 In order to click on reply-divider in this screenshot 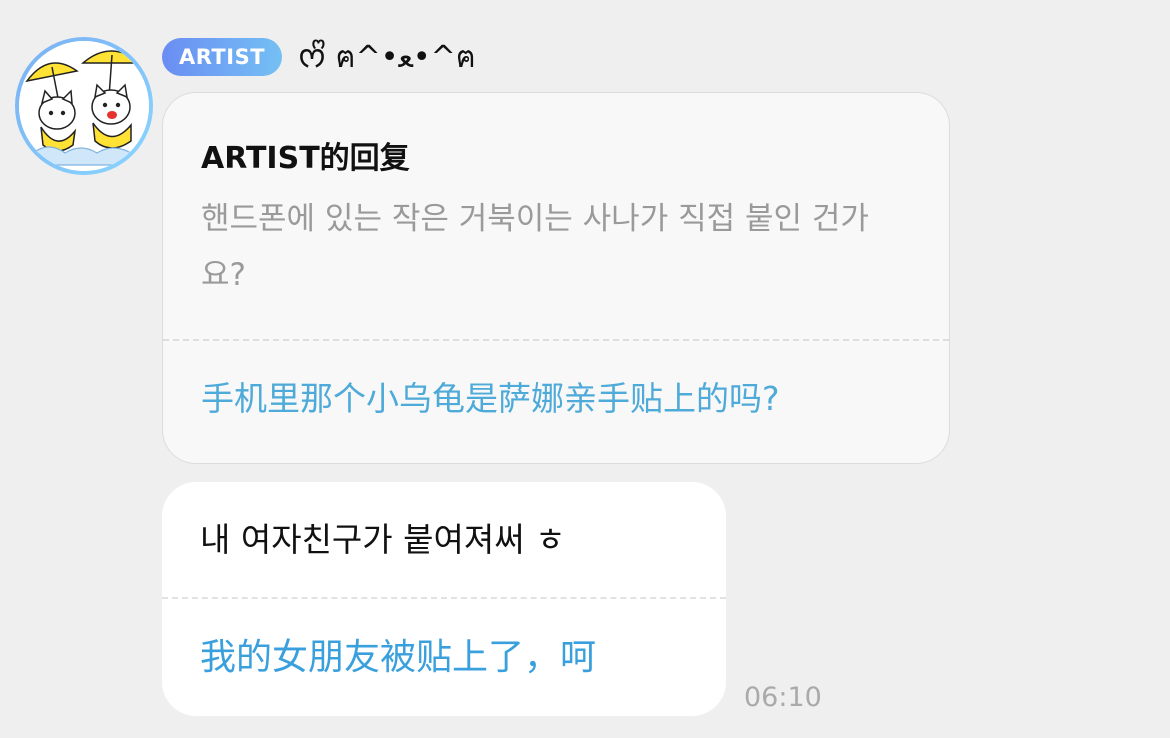, I will do `click(556, 340)`.